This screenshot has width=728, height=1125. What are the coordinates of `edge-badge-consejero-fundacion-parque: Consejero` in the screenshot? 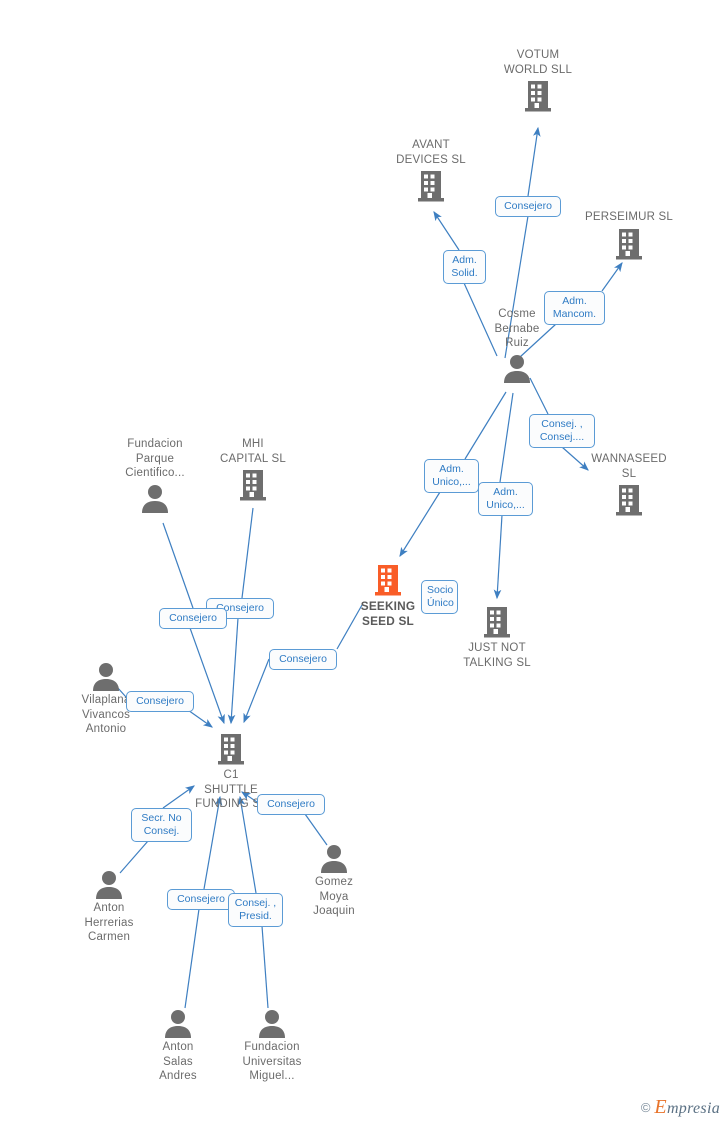 It's located at (193, 618).